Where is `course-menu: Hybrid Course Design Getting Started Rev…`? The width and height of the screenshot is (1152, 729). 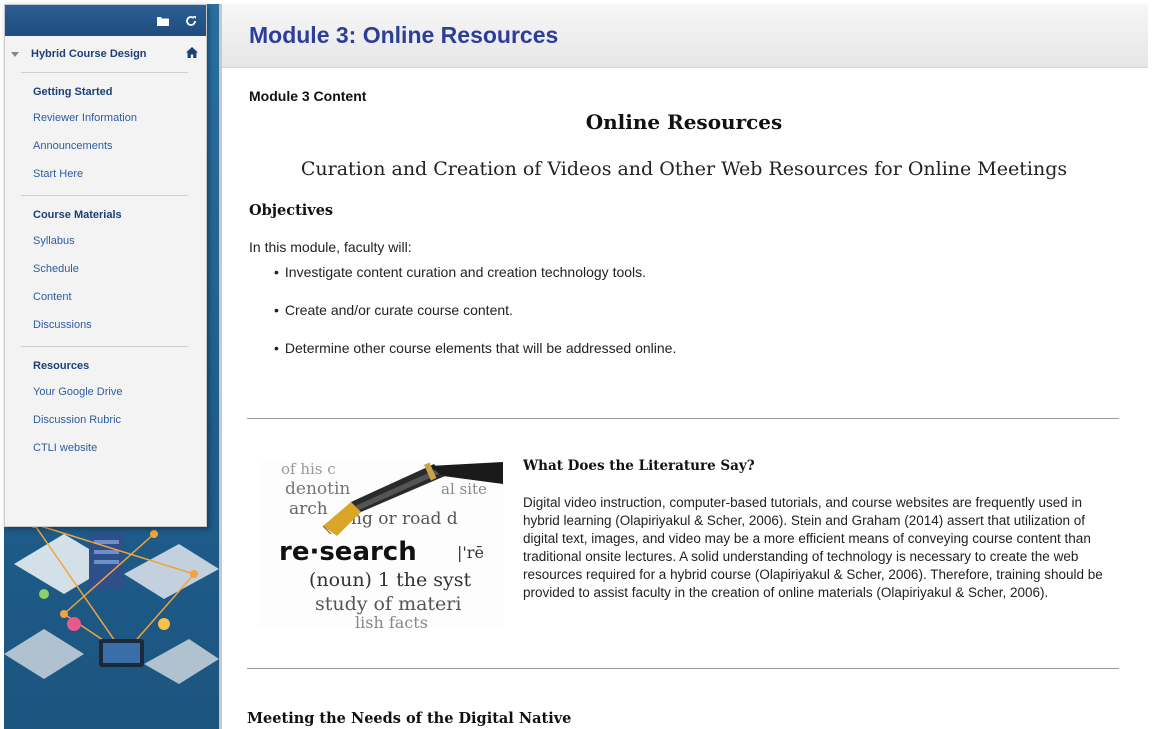 course-menu: Hybrid Course Design Getting Started Rev… is located at coordinates (105, 265).